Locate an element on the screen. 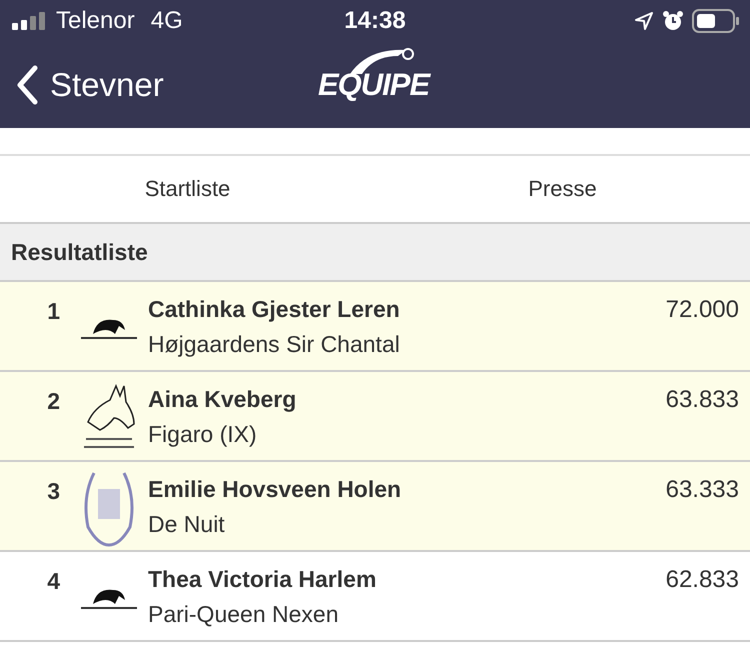 The height and width of the screenshot is (667, 750). back-button: Stevner is located at coordinates (82, 85).